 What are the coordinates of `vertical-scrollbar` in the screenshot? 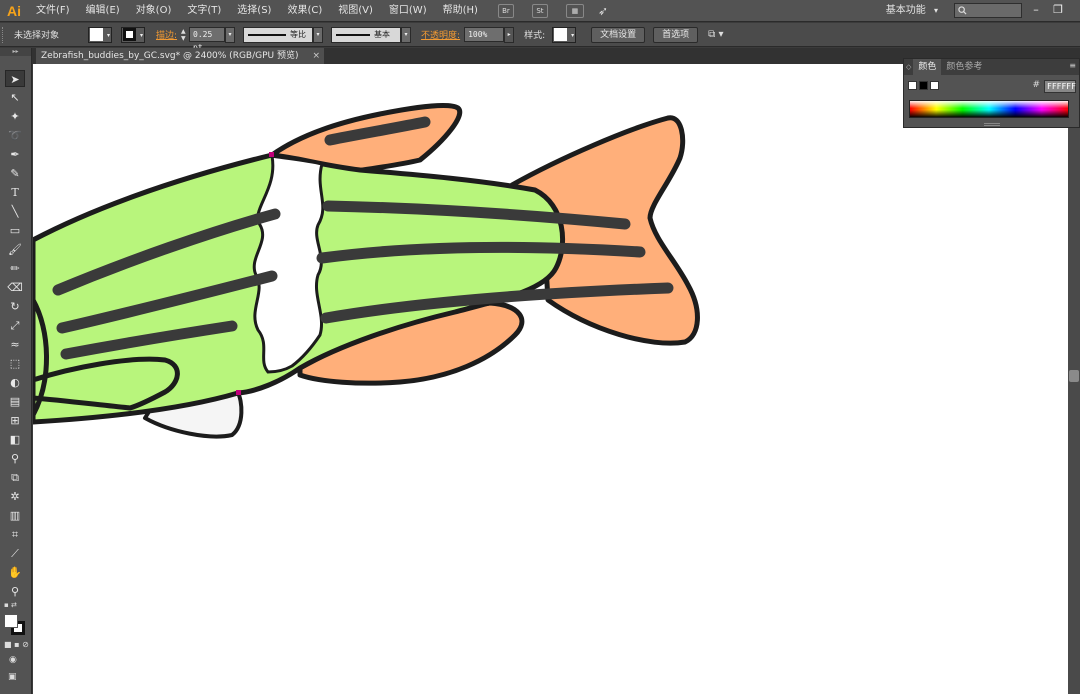 It's located at (1074, 379).